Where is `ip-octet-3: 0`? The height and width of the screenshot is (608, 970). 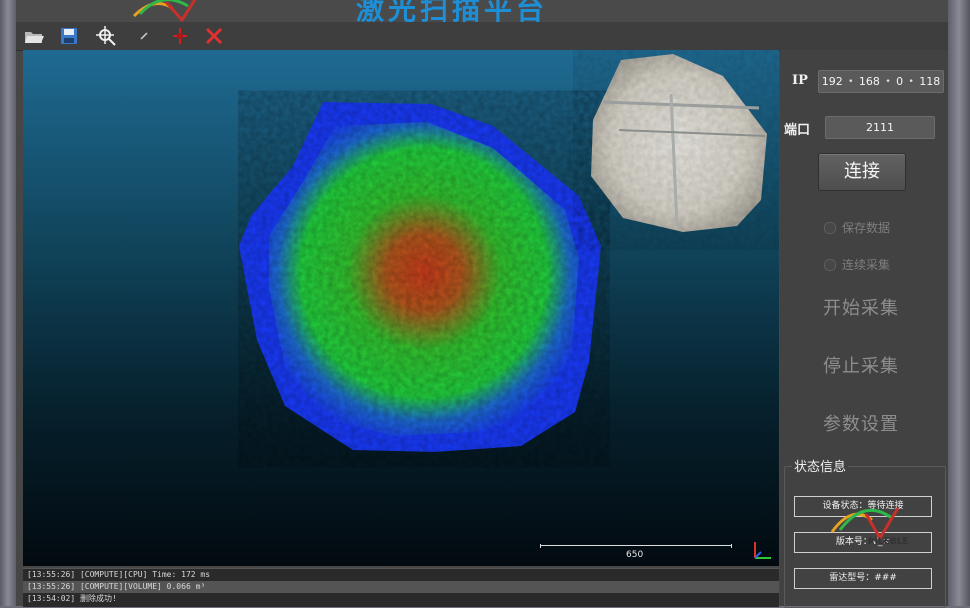
ip-octet-3: 0 is located at coordinates (899, 81).